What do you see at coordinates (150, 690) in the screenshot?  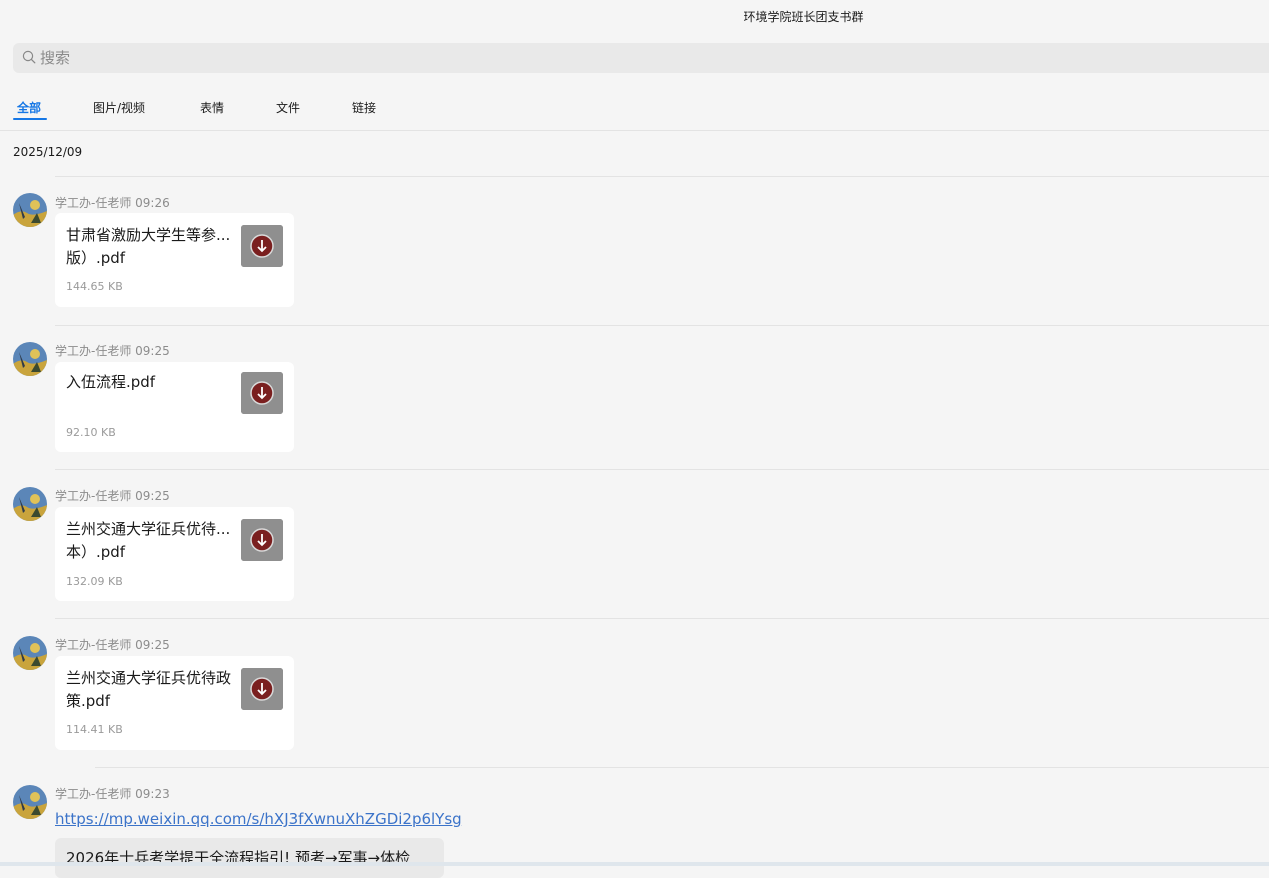 I see `file-name: 兰州交通大学征兵优待政 策.pdf` at bounding box center [150, 690].